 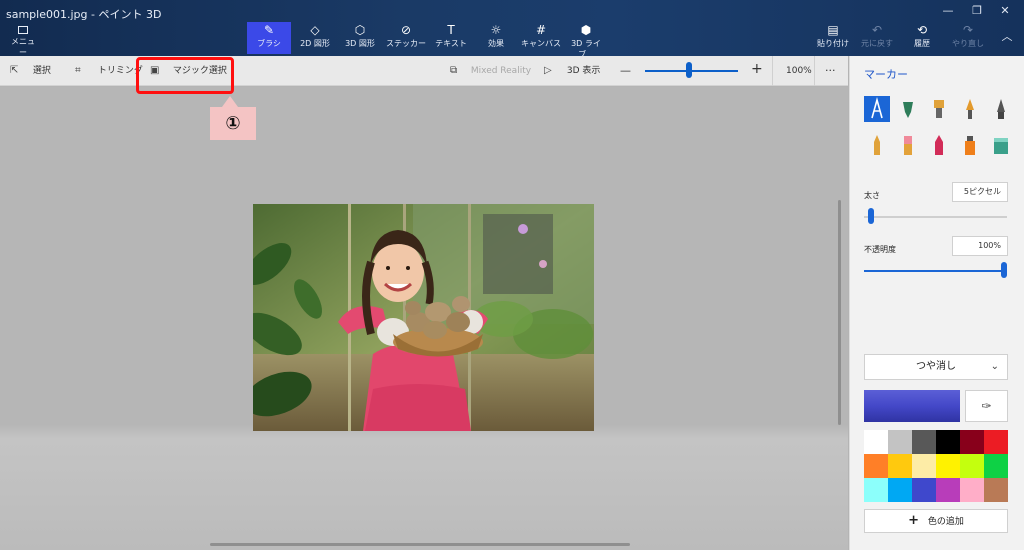 What do you see at coordinates (572, 71) in the screenshot?
I see `view-3d-button: ▷ 3D 表示` at bounding box center [572, 71].